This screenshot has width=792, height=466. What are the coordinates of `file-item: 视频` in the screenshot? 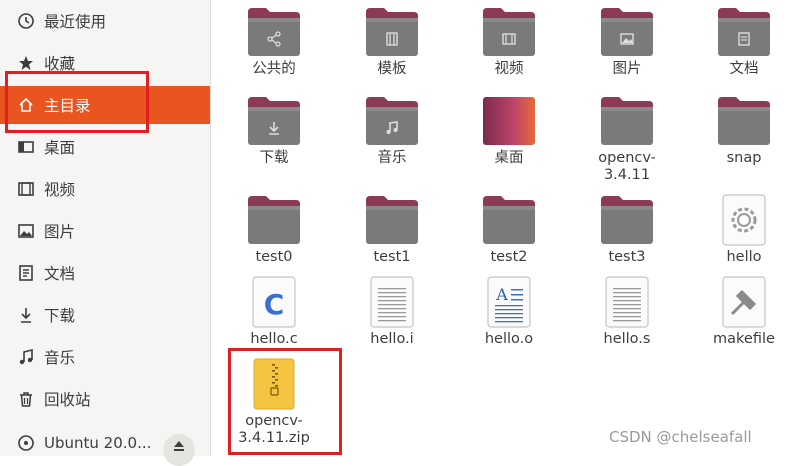 It's located at (509, 42).